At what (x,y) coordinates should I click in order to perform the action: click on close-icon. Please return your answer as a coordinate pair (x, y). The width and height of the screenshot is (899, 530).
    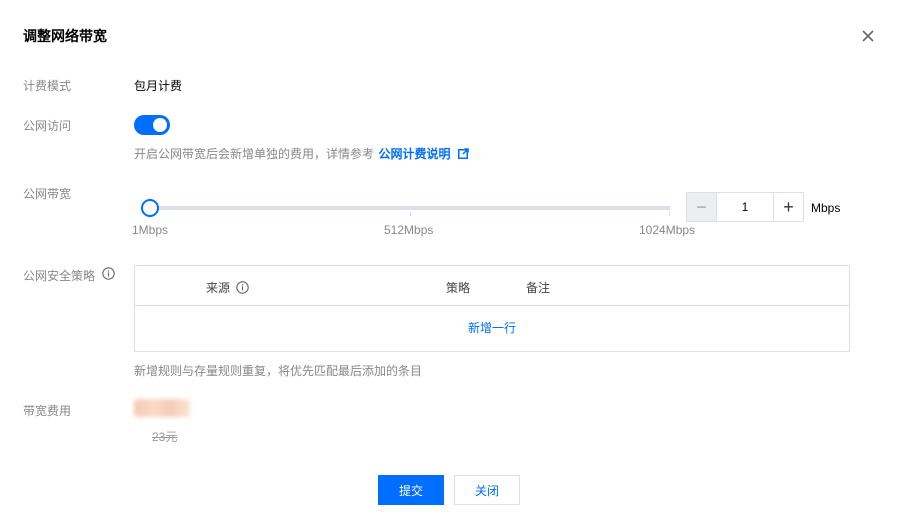
    Looking at the image, I should click on (868, 36).